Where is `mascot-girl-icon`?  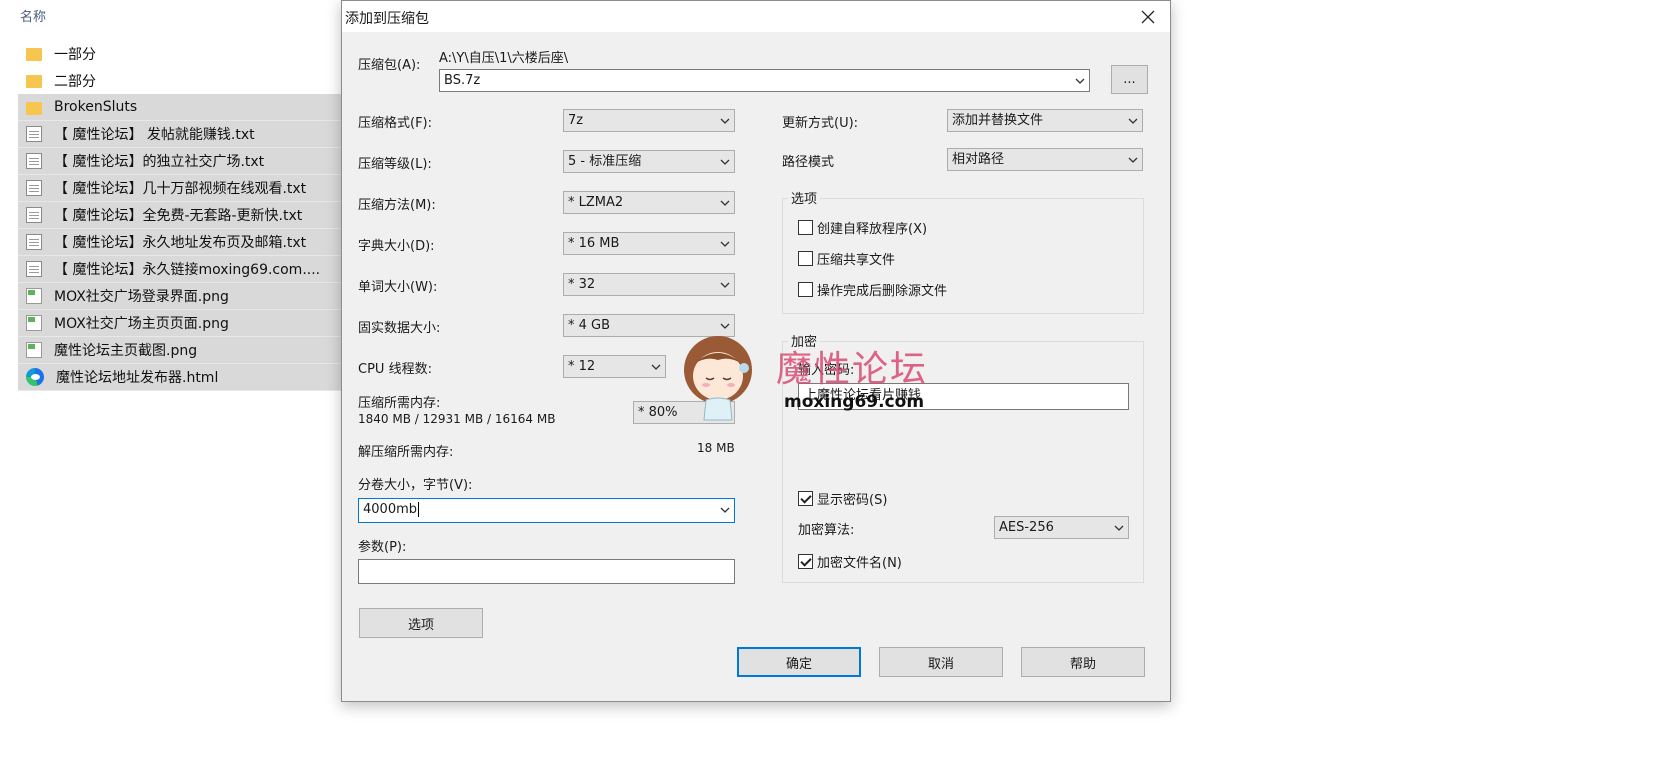 mascot-girl-icon is located at coordinates (718, 378).